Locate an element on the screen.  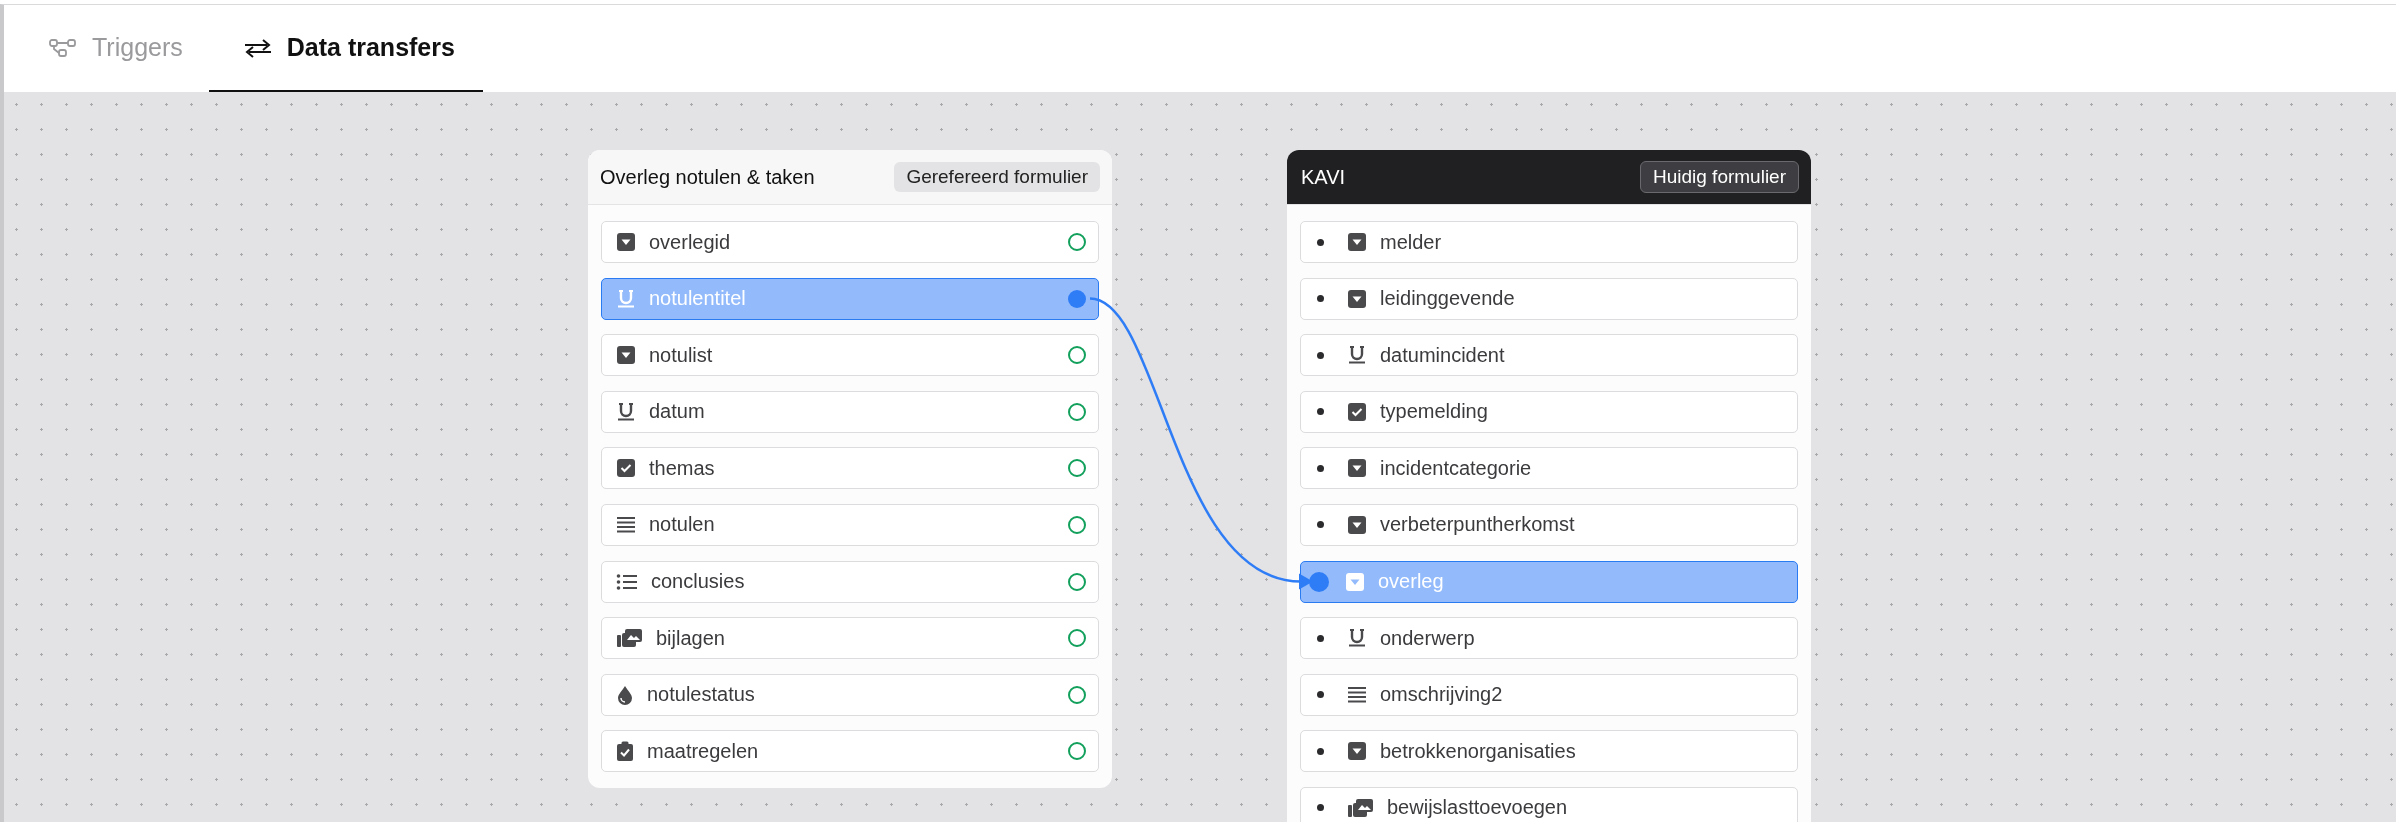
field-row: overlegid is located at coordinates (850, 242).